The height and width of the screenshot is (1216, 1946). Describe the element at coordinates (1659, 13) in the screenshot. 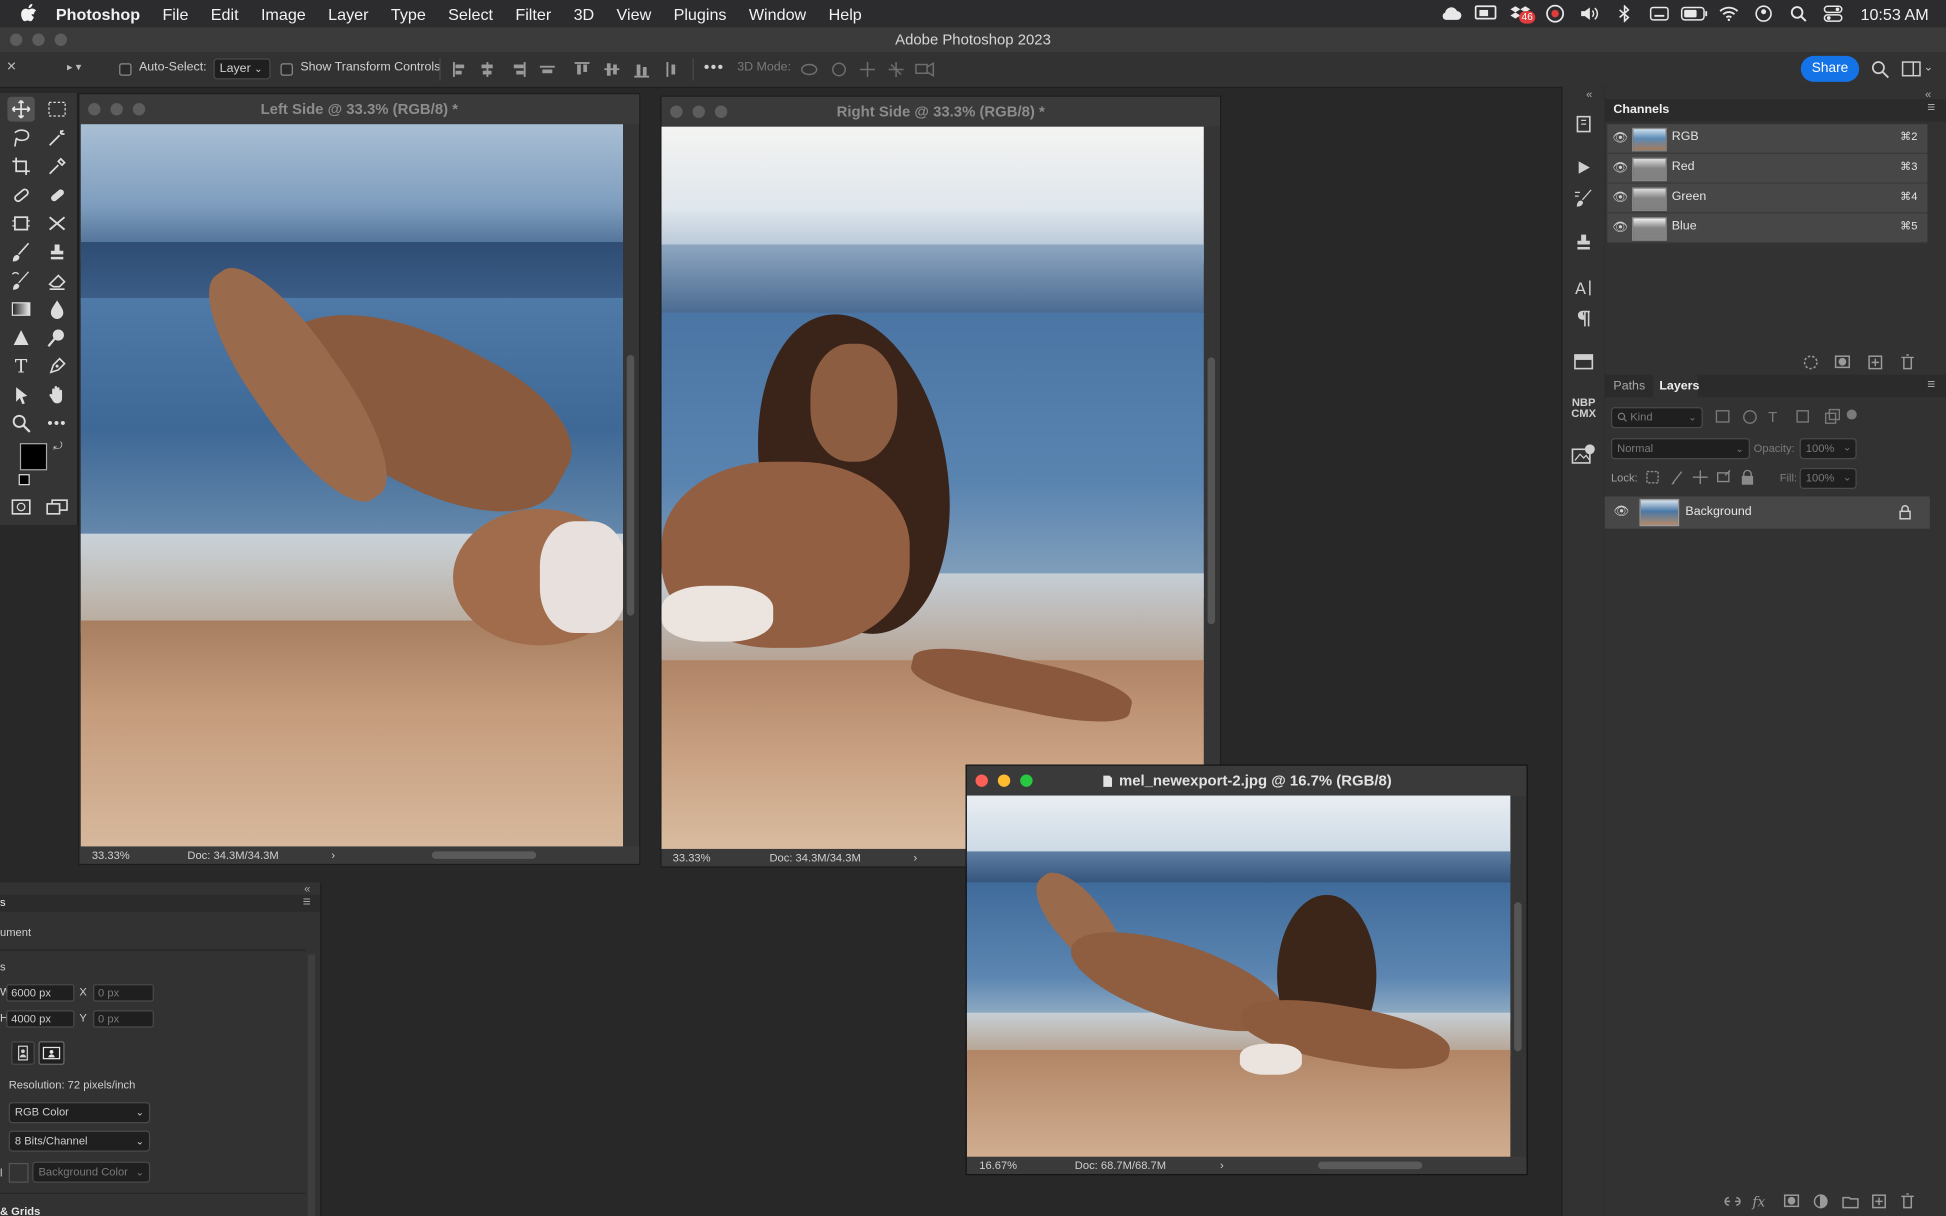

I see `keyboard-icon` at that location.